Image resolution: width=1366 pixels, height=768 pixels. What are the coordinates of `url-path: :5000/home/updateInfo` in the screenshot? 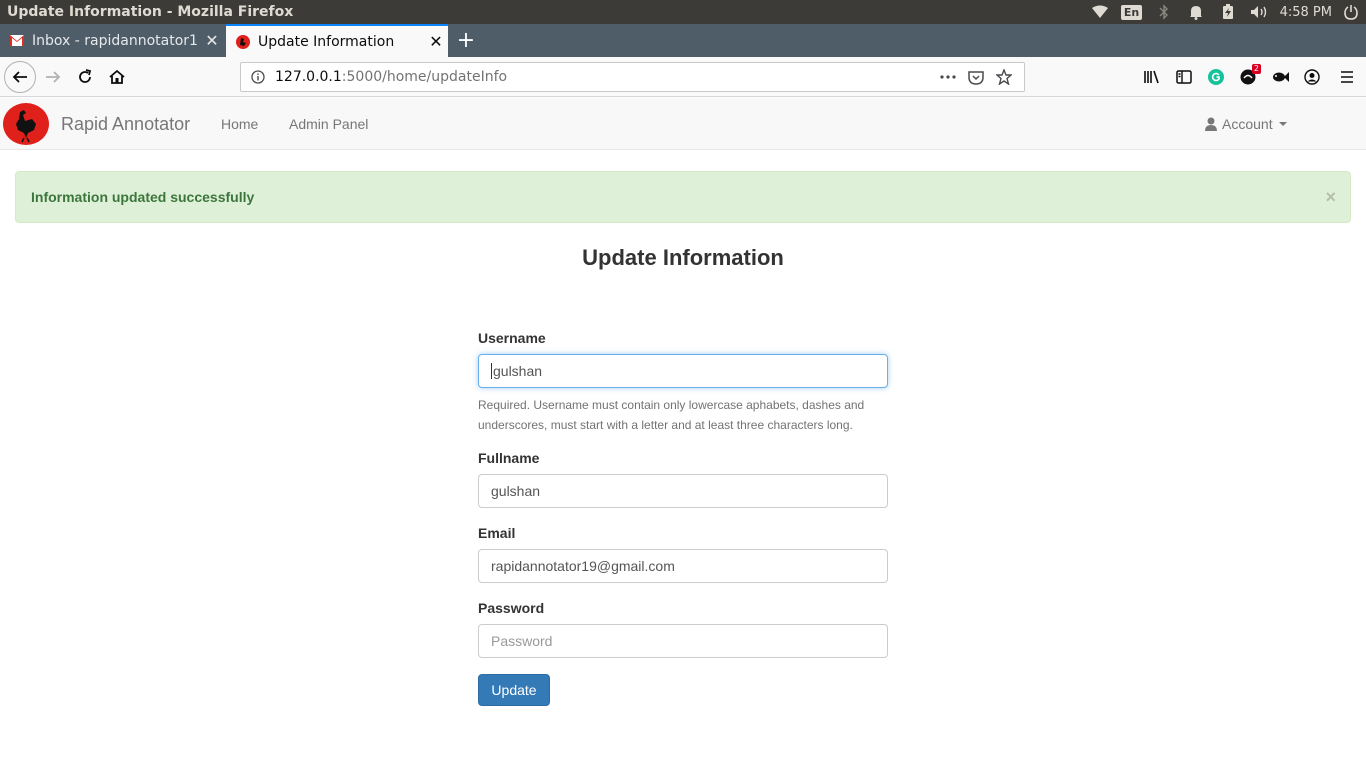 It's located at (424, 77).